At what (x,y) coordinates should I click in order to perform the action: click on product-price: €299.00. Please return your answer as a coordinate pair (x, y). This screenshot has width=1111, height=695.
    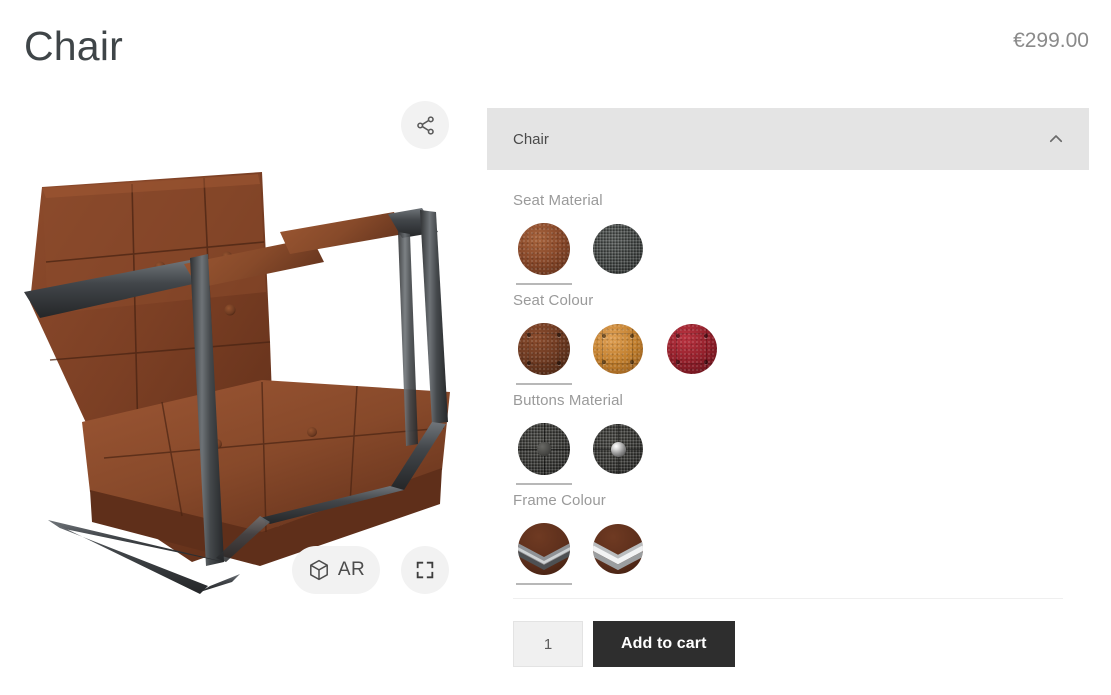
    Looking at the image, I should click on (1051, 40).